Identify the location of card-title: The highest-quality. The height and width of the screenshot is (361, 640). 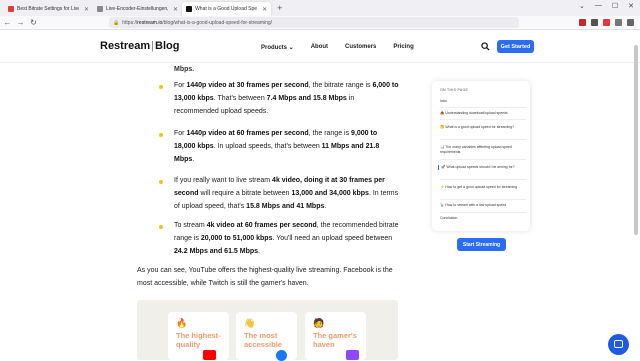
(198, 340).